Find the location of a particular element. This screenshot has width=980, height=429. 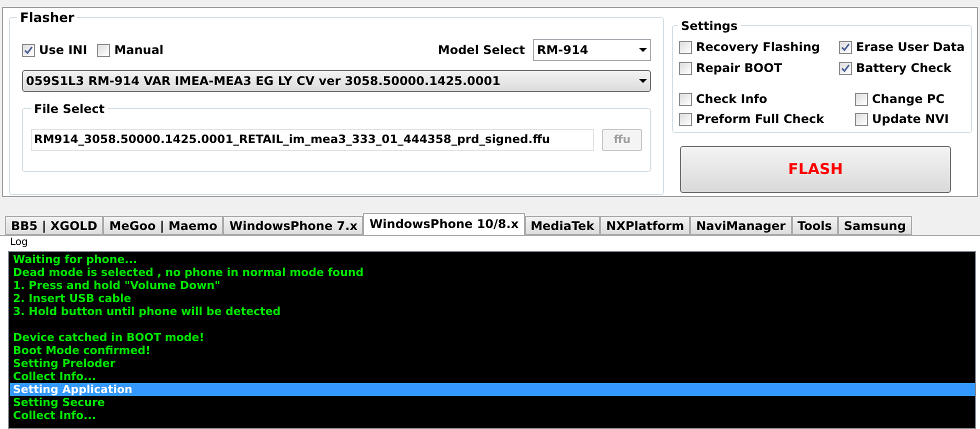

checkbox-label: Erase User Data is located at coordinates (910, 47).